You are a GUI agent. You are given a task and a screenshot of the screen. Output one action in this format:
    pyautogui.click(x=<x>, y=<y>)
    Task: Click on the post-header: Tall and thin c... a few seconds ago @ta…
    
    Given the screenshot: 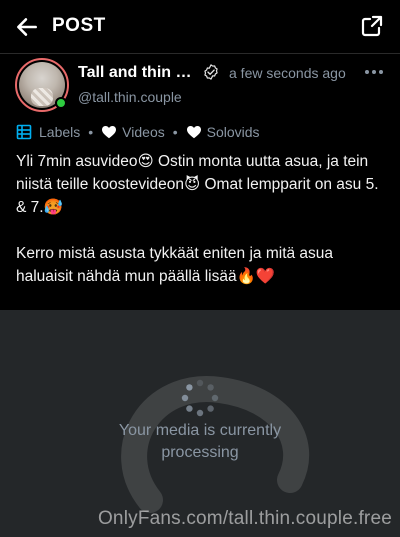 What is the action you would take?
    pyautogui.click(x=200, y=83)
    